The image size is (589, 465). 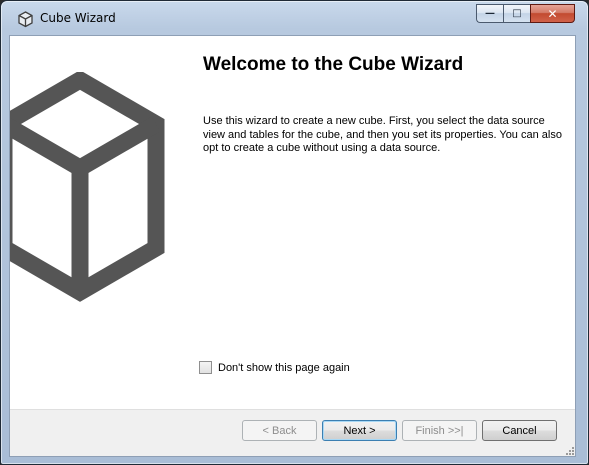 I want to click on title-bar: Cube Wizard — □ ✕, so click(x=294, y=18).